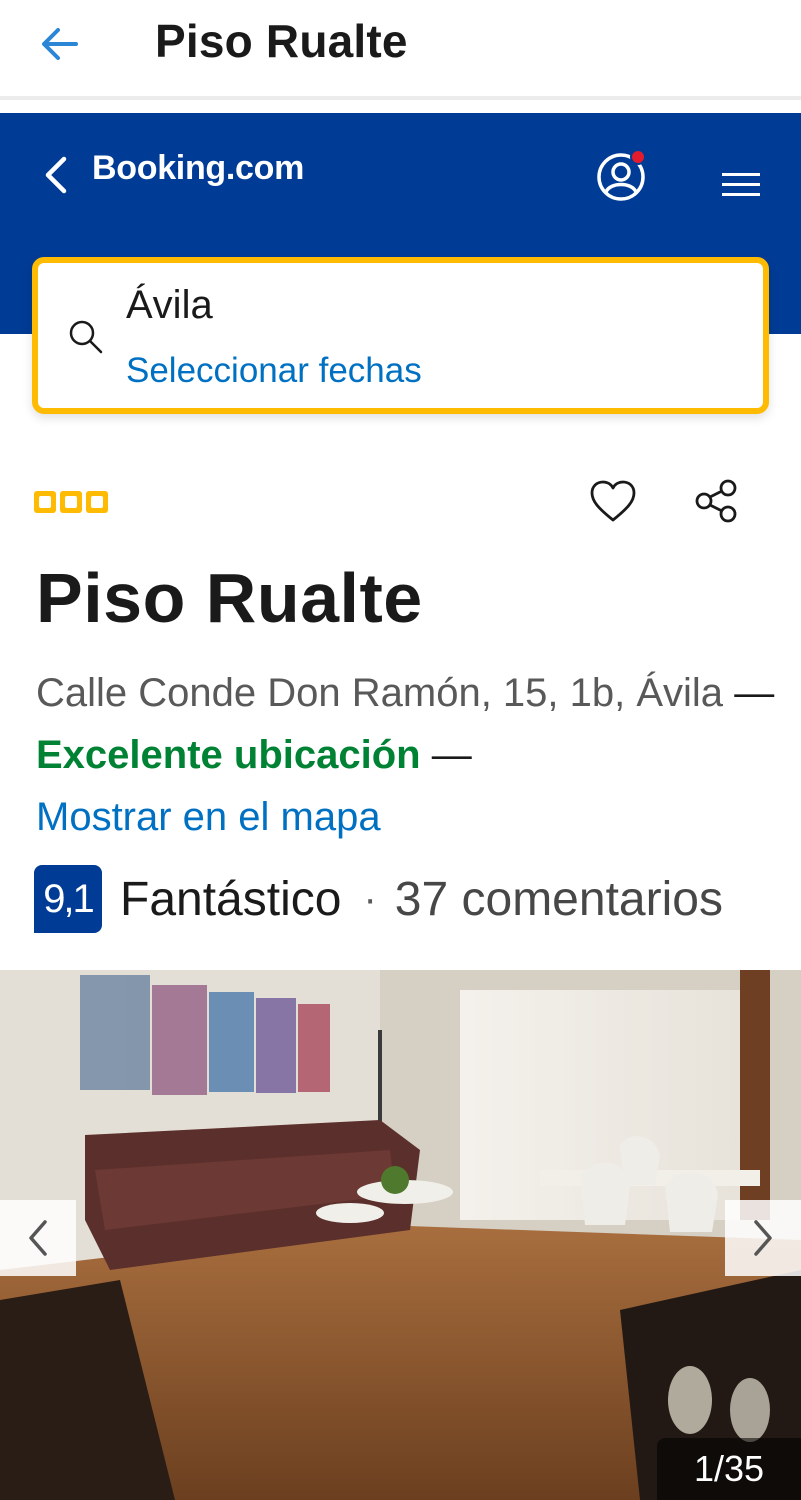  Describe the element at coordinates (741, 185) in the screenshot. I see `hamburger-icon` at that location.